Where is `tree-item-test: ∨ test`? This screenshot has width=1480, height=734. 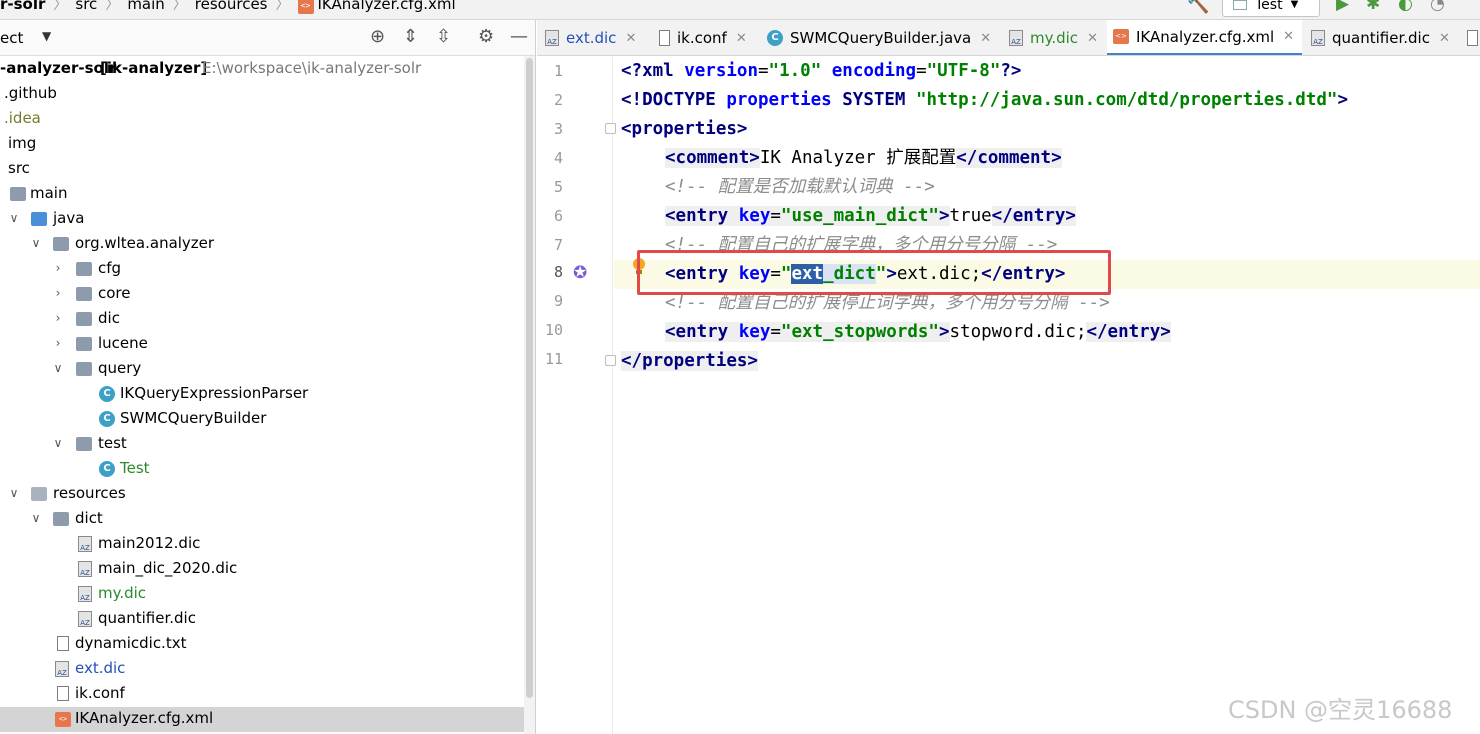 tree-item-test: ∨ test is located at coordinates (262, 444).